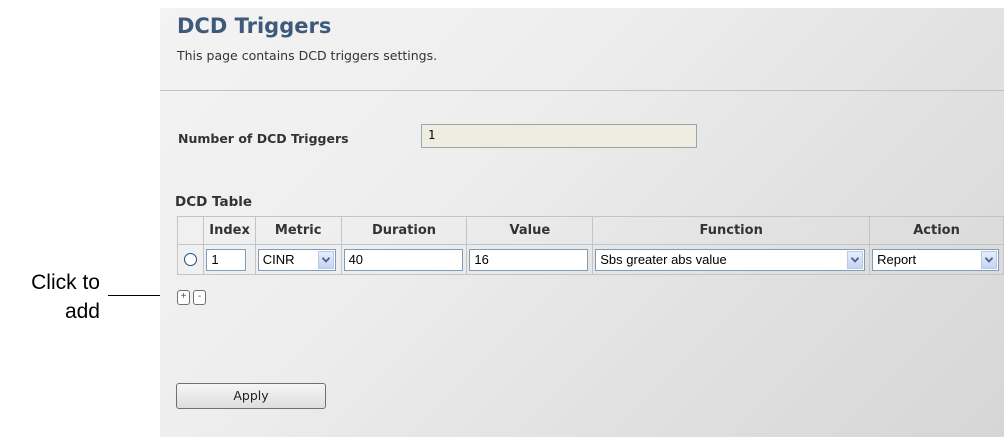 The image size is (1004, 437). Describe the element at coordinates (582, 90) in the screenshot. I see `header-divider` at that location.